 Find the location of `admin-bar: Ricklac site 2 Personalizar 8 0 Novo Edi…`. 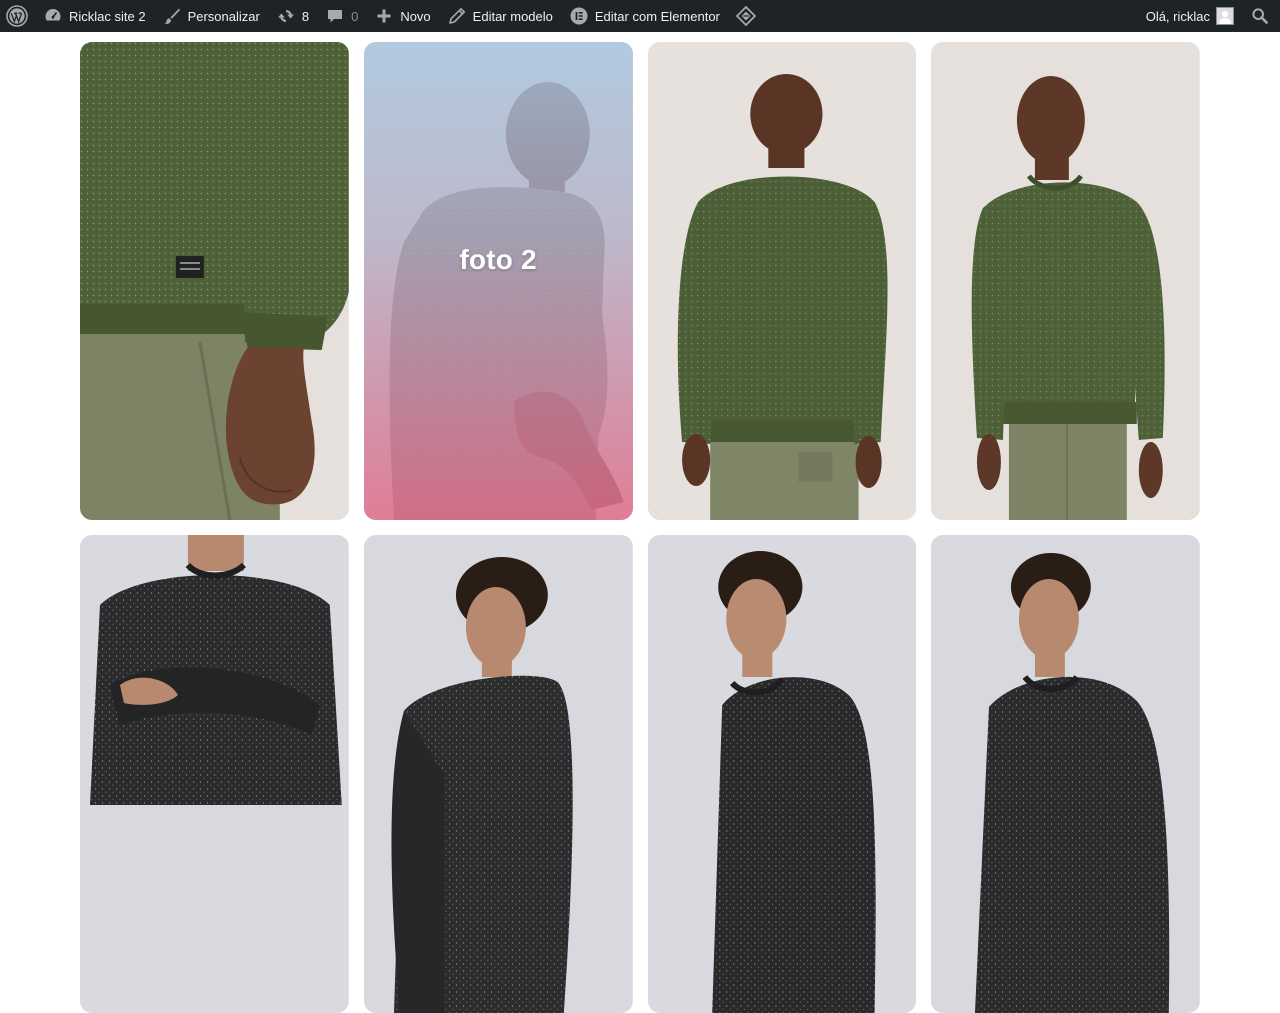

admin-bar: Ricklac site 2 Personalizar 8 0 Novo Edi… is located at coordinates (640, 16).